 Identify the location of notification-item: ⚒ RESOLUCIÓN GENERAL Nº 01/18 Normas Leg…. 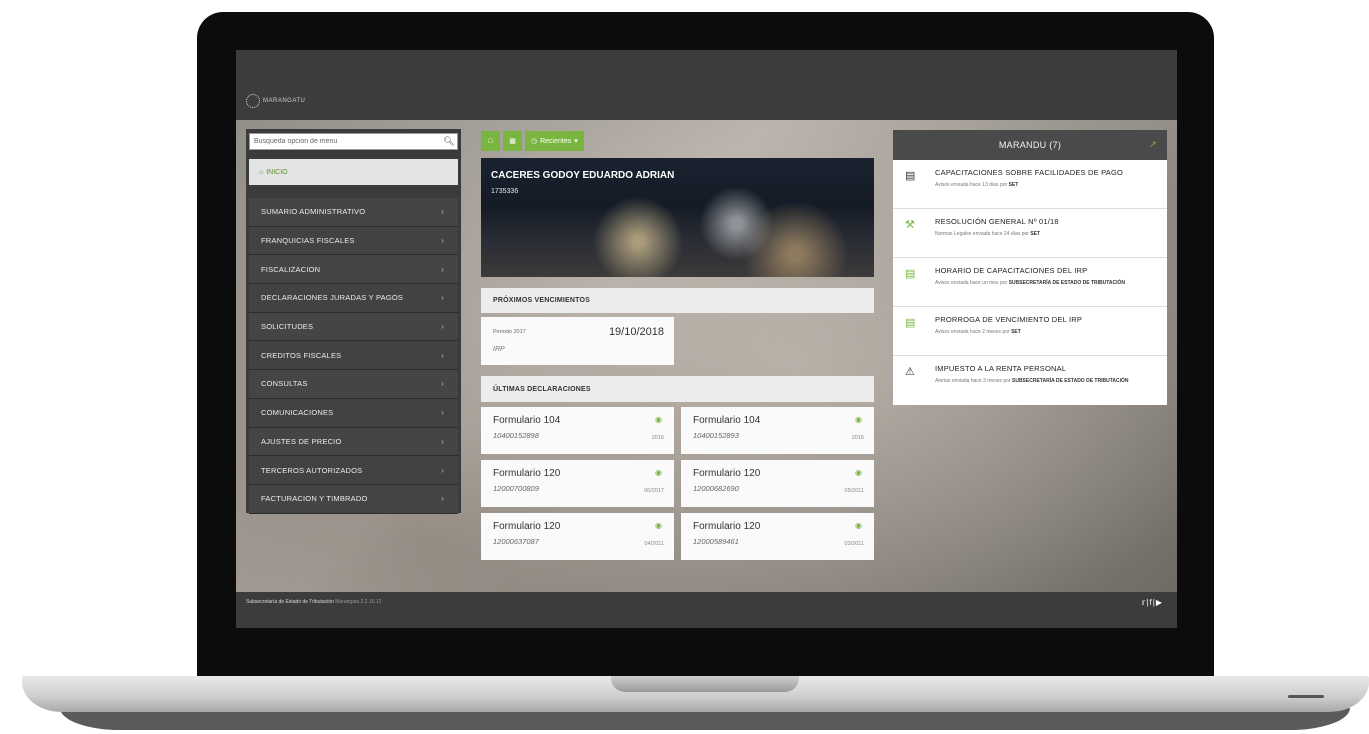
(1030, 233).